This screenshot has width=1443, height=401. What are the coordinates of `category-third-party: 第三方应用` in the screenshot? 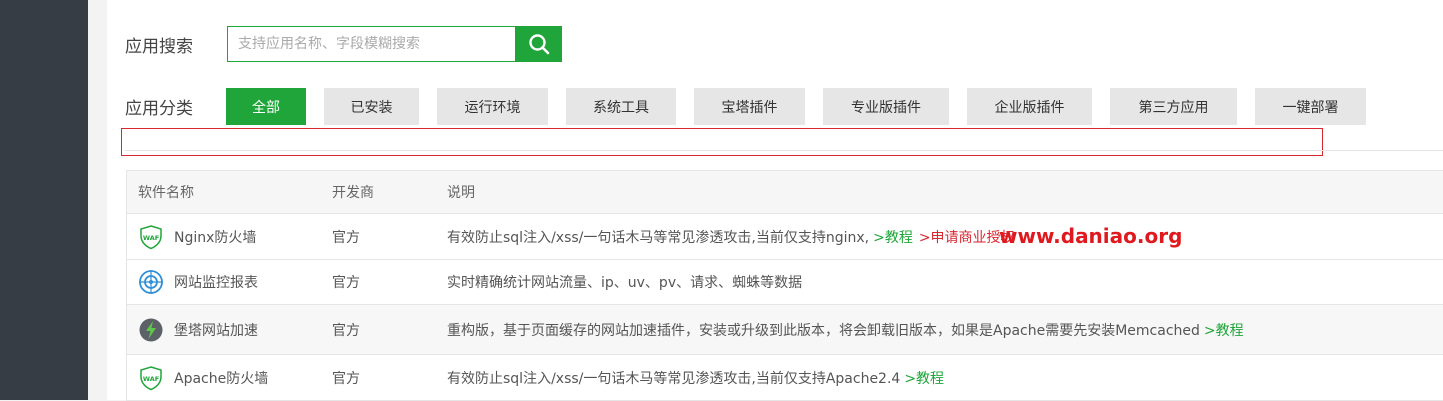 It's located at (1173, 106).